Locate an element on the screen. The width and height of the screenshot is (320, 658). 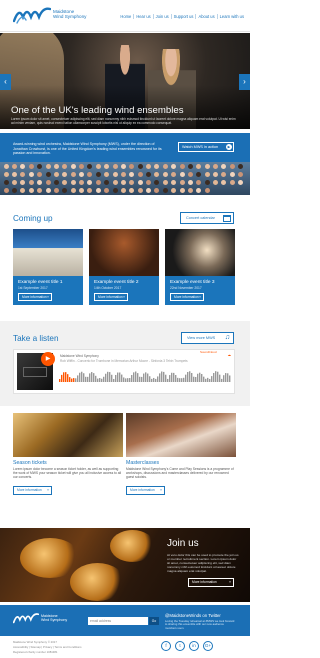
event-date: 14th October 2017 is located at coordinates (108, 288).